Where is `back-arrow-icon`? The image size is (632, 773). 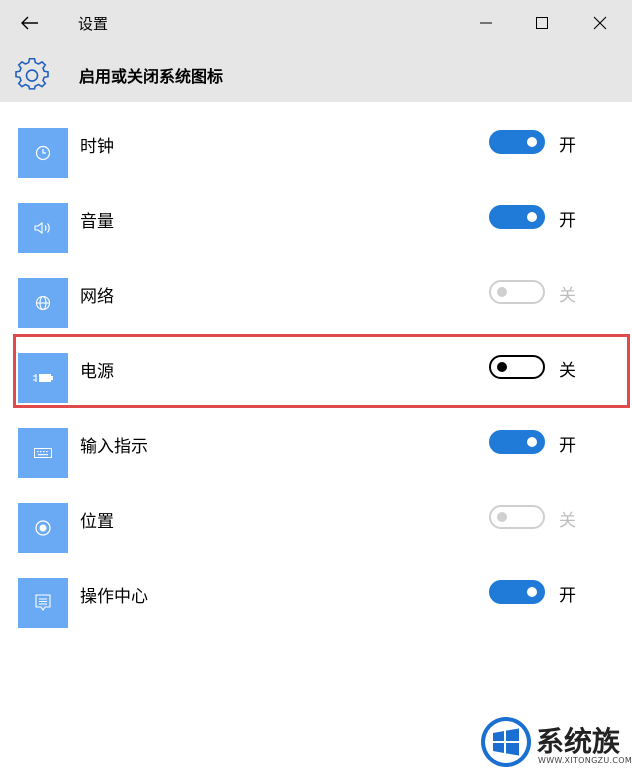
back-arrow-icon is located at coordinates (29, 23).